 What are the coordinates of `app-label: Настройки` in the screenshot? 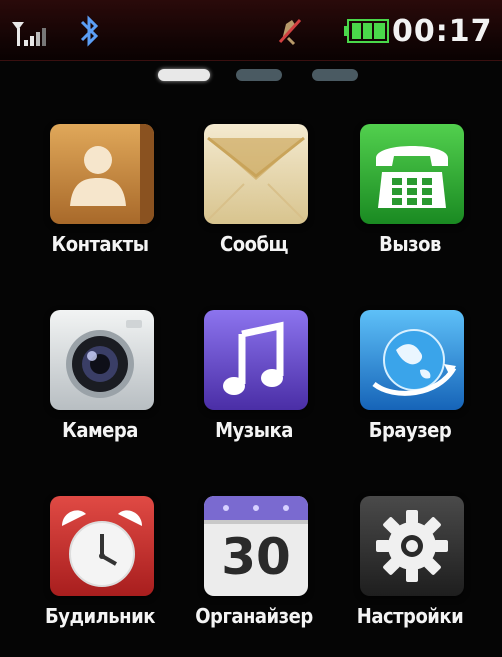 It's located at (410, 616).